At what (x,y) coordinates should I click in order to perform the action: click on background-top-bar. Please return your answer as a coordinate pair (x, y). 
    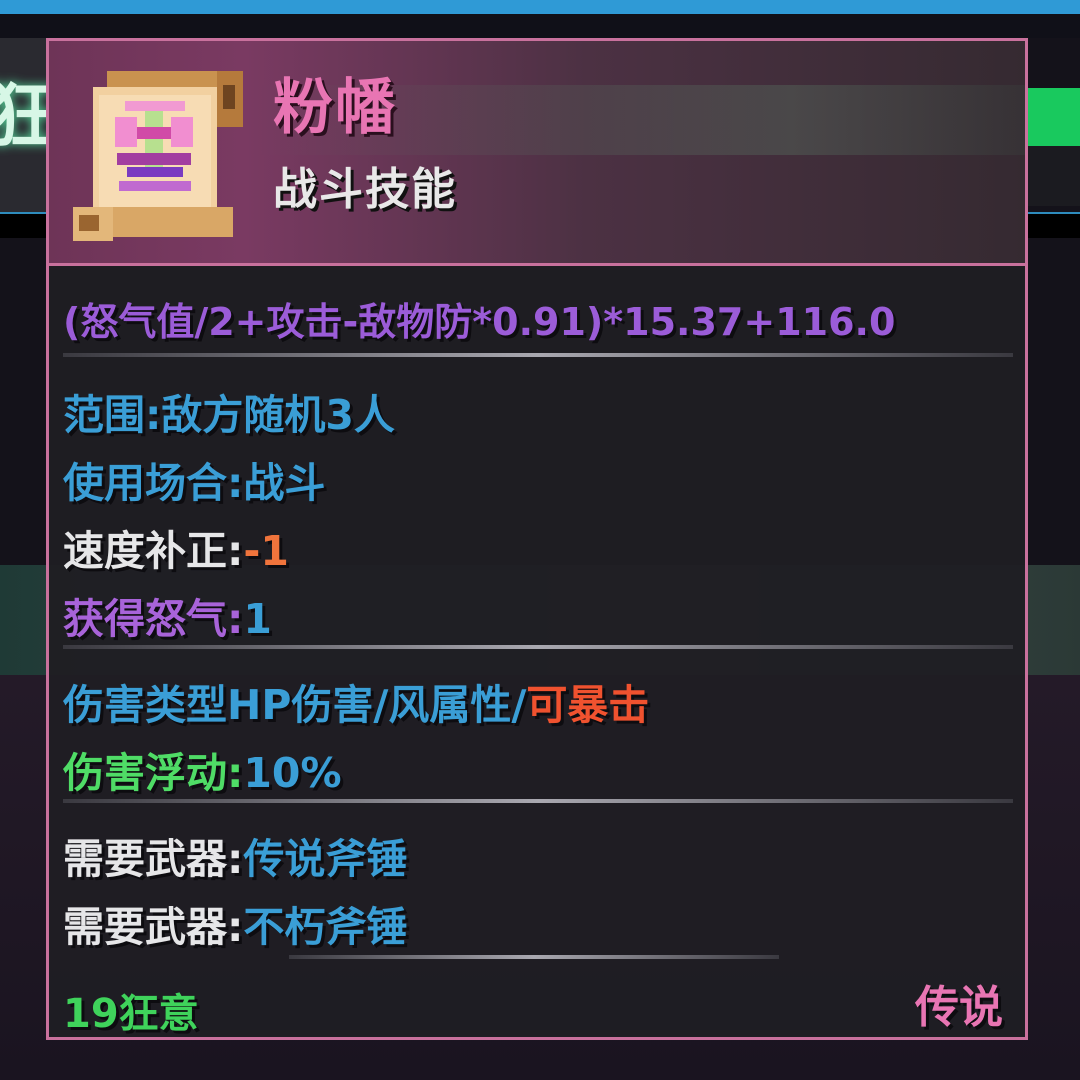
    Looking at the image, I should click on (540, 7).